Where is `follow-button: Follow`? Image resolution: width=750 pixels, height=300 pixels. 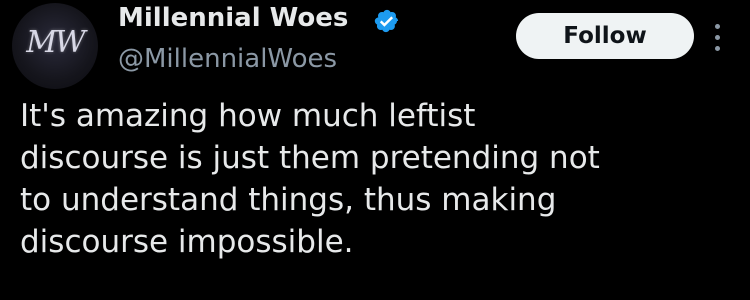 follow-button: Follow is located at coordinates (605, 36).